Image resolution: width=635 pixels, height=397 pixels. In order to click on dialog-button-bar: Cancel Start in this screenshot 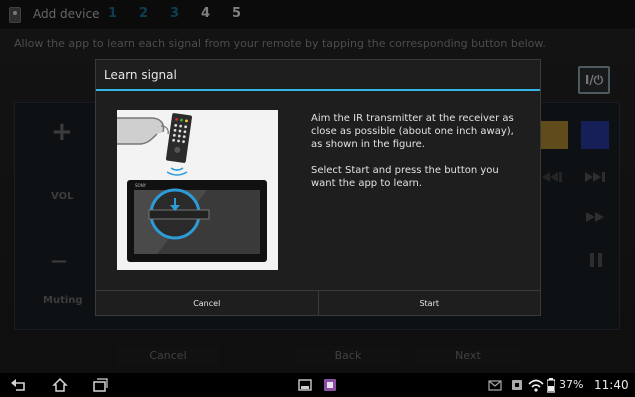, I will do `click(318, 303)`.